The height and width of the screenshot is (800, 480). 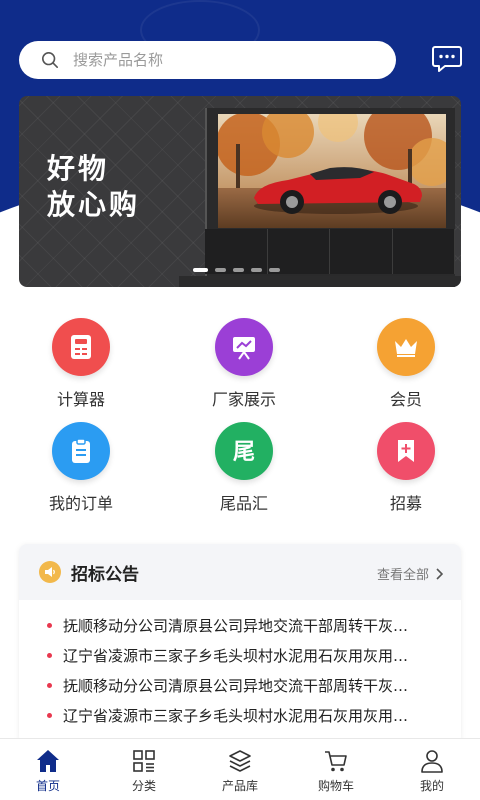 I want to click on search-input, so click(x=213, y=60).